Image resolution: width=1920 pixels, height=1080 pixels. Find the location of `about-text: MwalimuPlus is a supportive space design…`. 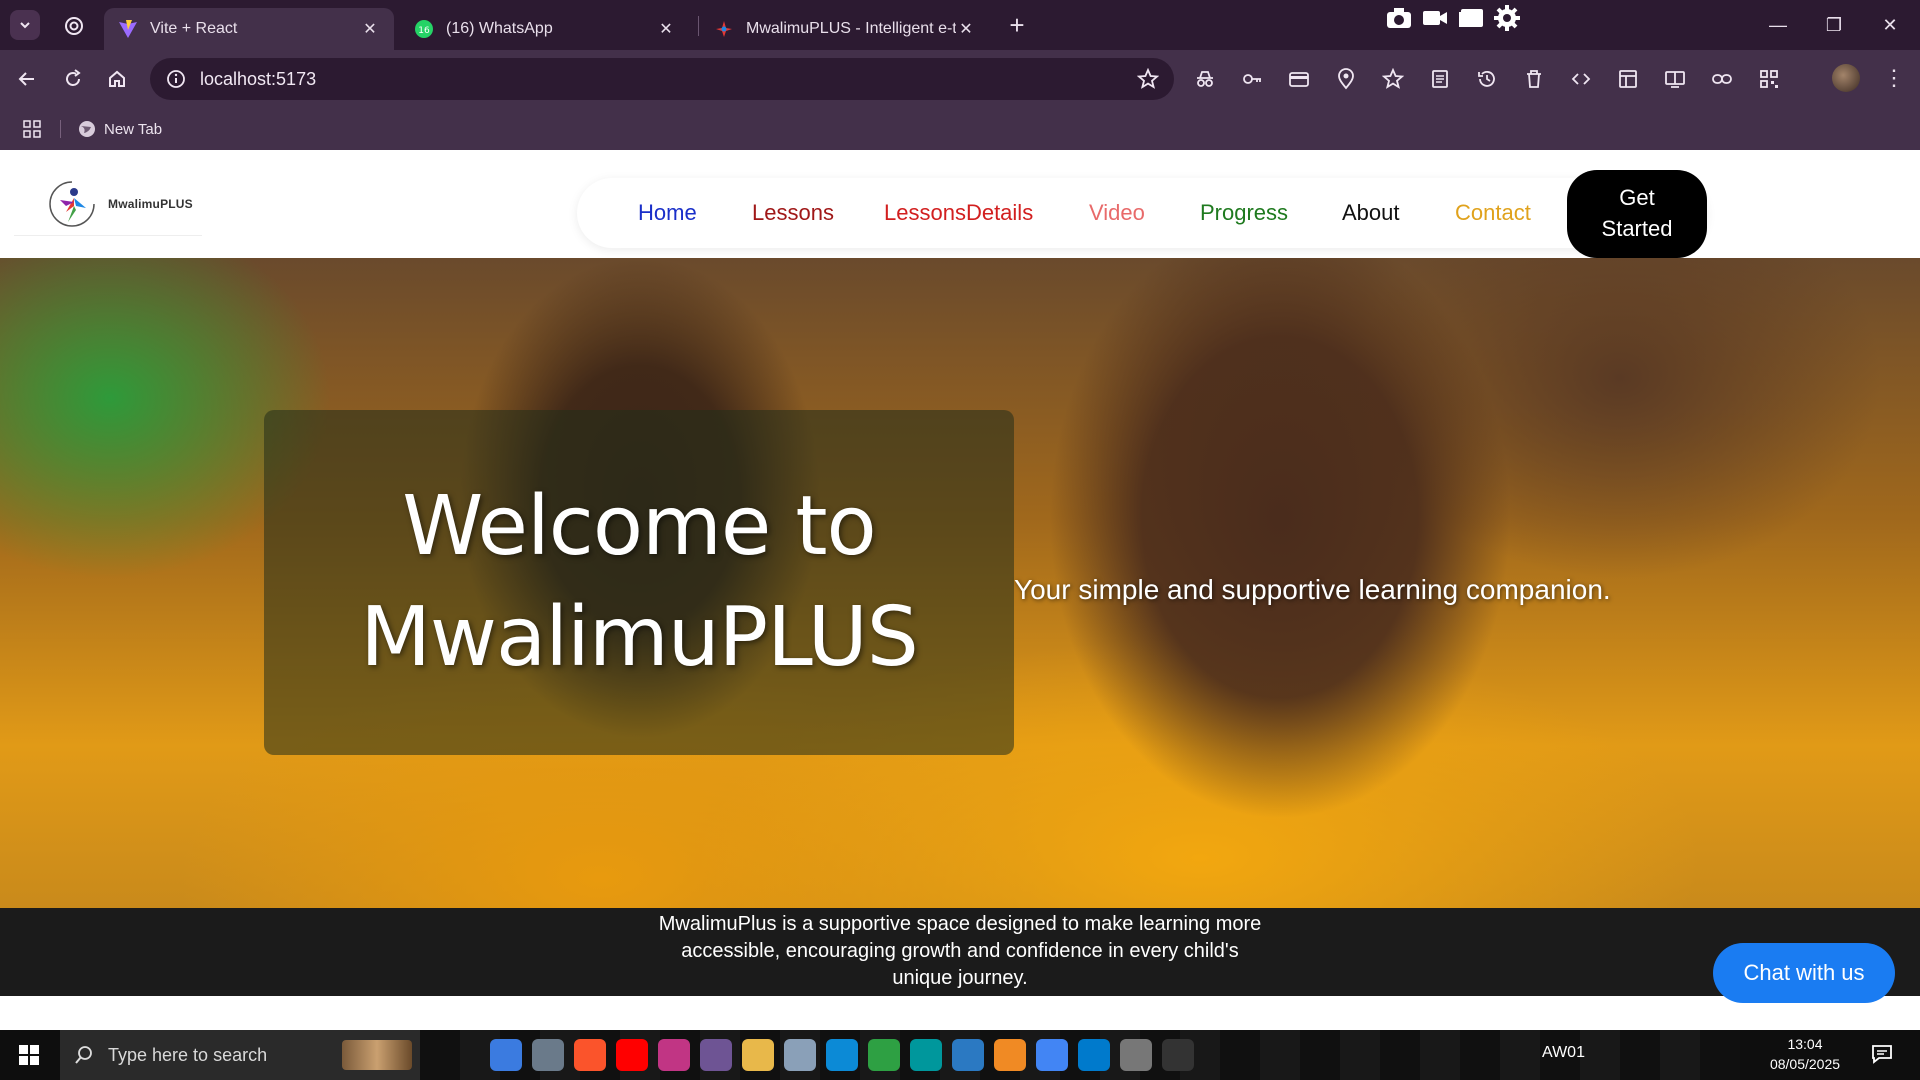

about-text: MwalimuPlus is a supportive space design… is located at coordinates (960, 951).